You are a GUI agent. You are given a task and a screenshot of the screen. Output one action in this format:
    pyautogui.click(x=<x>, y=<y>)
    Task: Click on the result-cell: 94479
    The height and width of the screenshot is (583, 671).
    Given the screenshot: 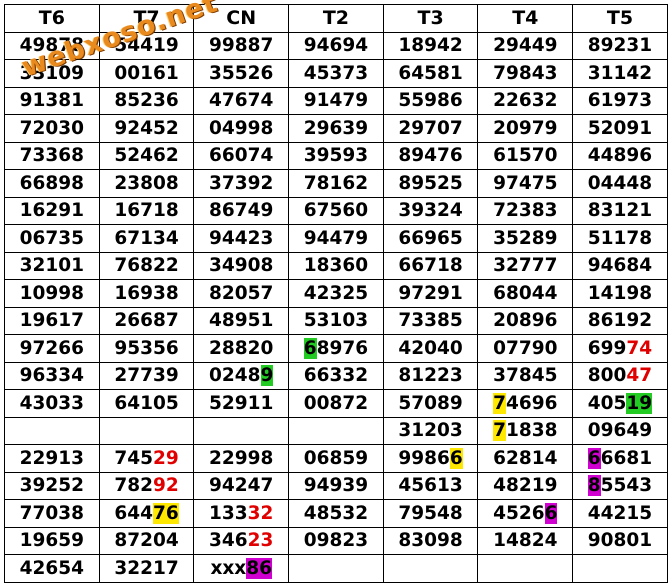 What is the action you would take?
    pyautogui.click(x=336, y=238)
    